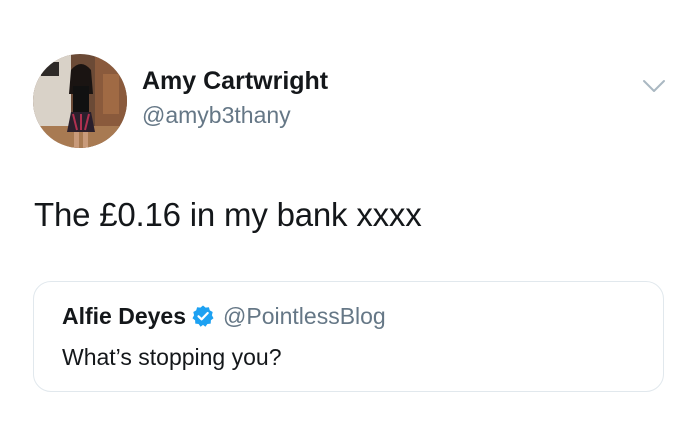 The width and height of the screenshot is (700, 446). I want to click on quoted-author-display-name: Alfie Deyes, so click(124, 316).